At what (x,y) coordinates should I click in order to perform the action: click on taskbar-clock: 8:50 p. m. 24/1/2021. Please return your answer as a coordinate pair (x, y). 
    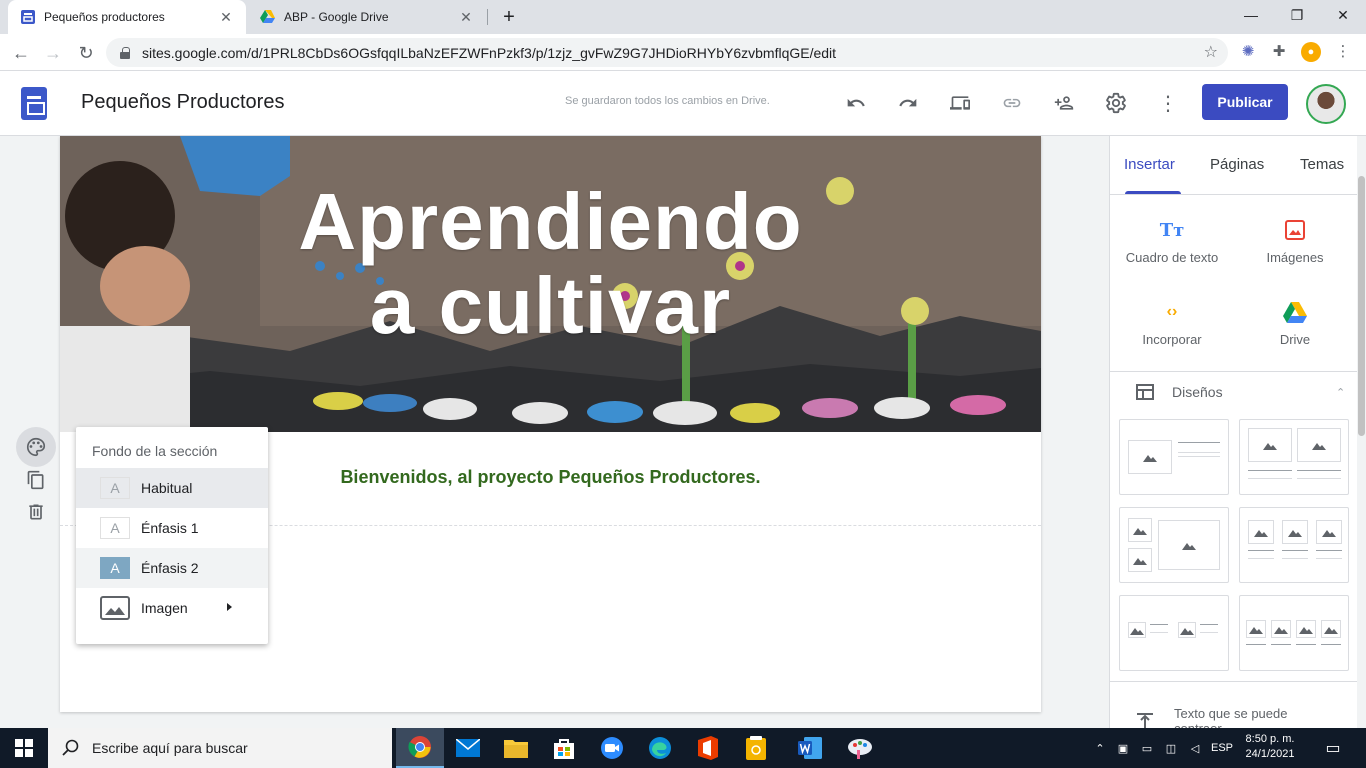
    Looking at the image, I should click on (1270, 747).